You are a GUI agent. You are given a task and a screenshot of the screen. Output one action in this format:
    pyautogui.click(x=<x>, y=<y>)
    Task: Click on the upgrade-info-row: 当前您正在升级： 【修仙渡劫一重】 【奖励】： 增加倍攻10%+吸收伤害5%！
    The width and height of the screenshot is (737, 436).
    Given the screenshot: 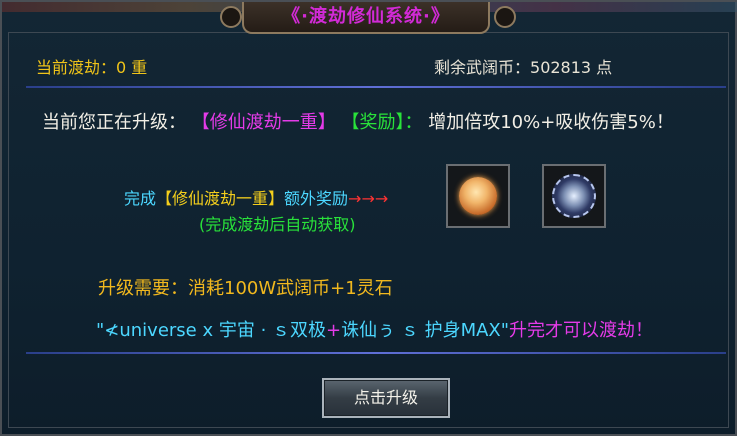 What is the action you would take?
    pyautogui.click(x=358, y=121)
    